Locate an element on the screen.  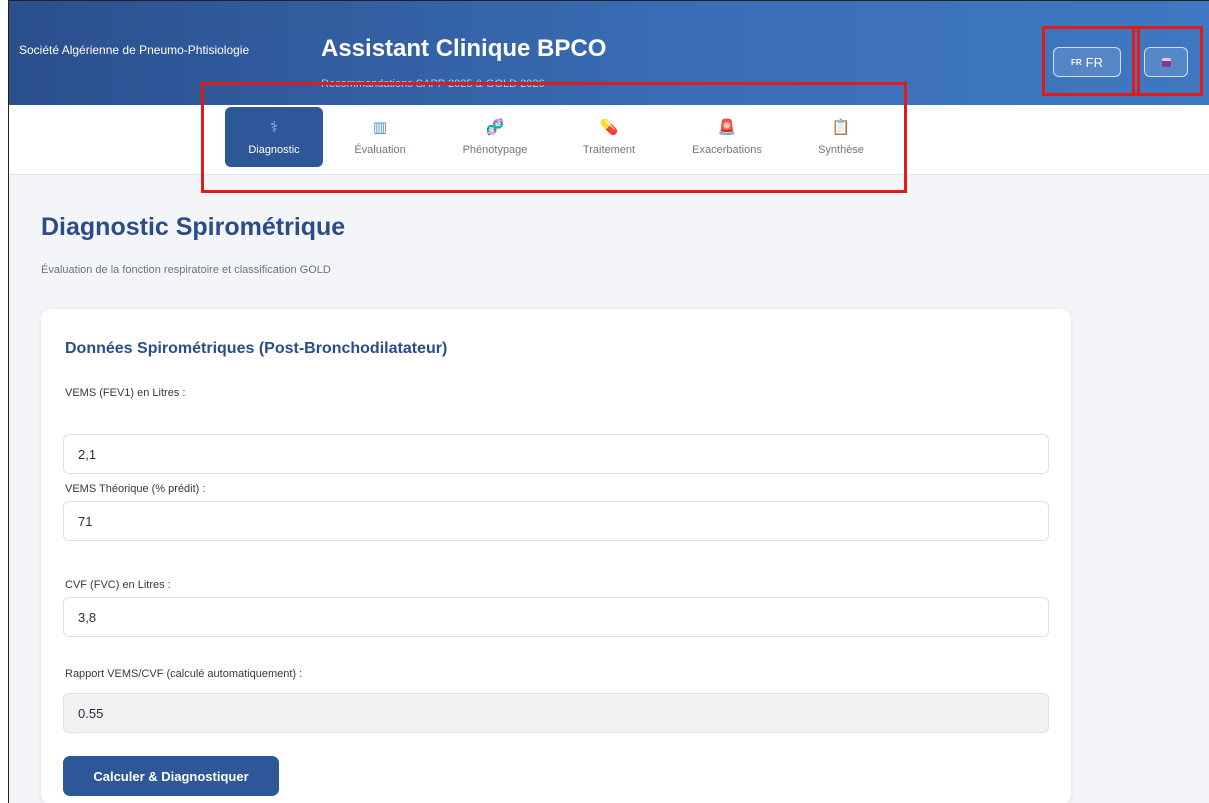
printer-icon is located at coordinates (1166, 62).